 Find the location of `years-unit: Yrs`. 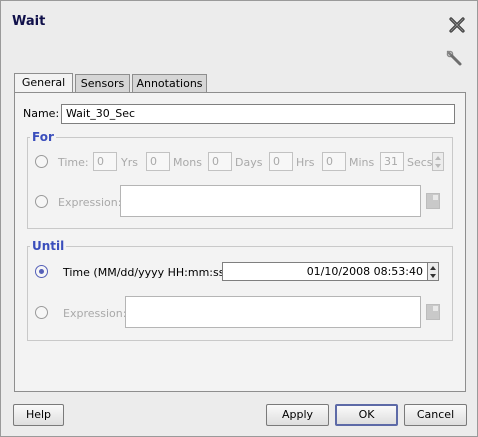

years-unit: Yrs is located at coordinates (129, 162).